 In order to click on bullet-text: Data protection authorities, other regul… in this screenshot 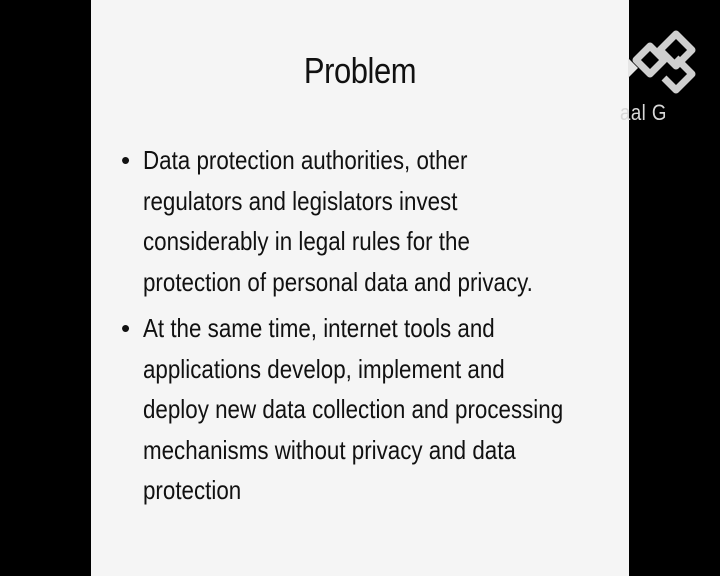, I will do `click(338, 221)`.